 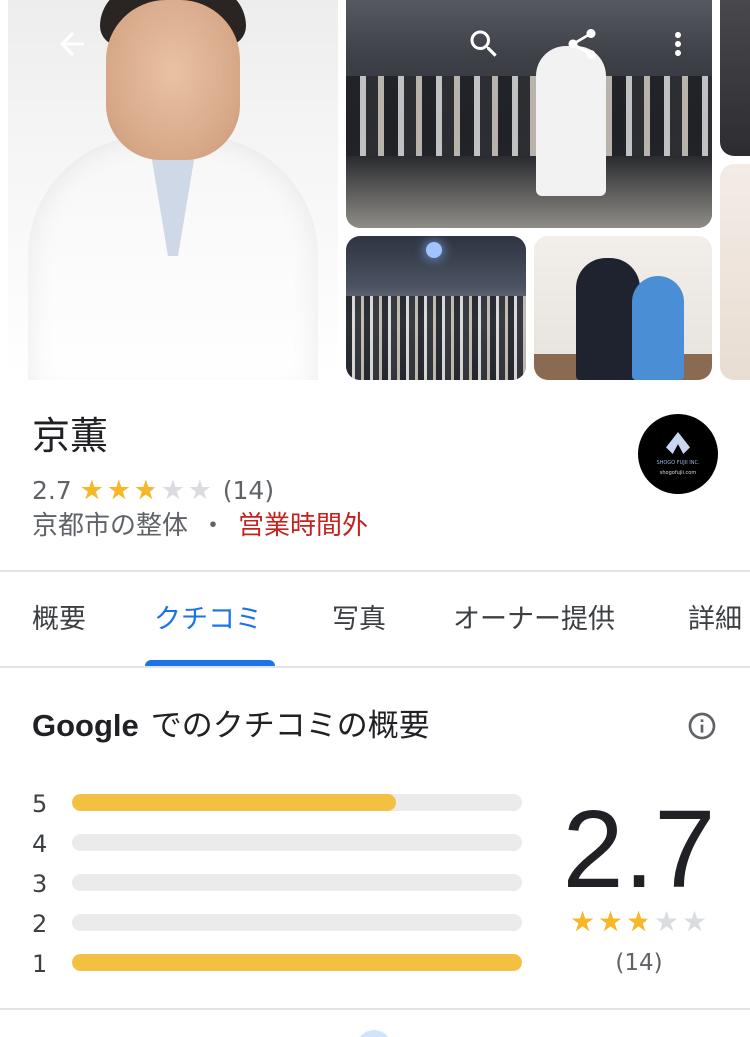 What do you see at coordinates (374, 1033) in the screenshot?
I see `avatar` at bounding box center [374, 1033].